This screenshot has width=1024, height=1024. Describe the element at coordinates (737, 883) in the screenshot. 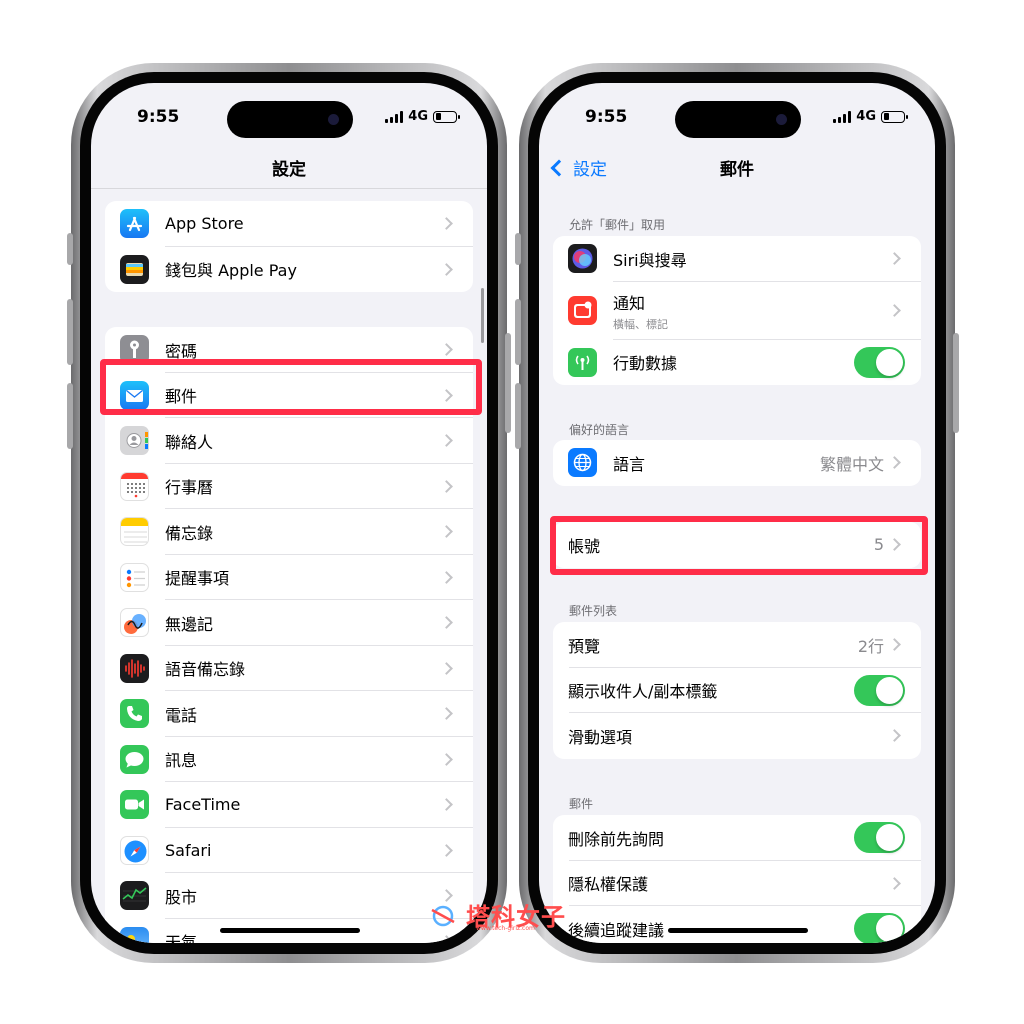

I see `settings-item-privacy-protection: 隱私權保護` at that location.